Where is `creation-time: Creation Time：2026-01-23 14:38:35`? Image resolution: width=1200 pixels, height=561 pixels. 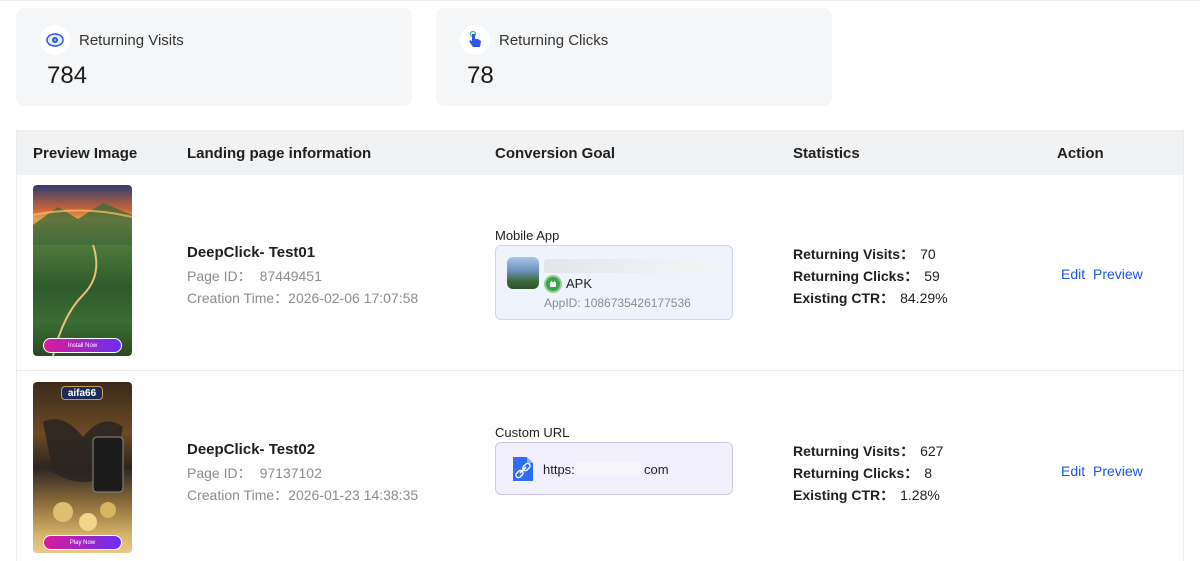 creation-time: Creation Time：2026-01-23 14:38:35 is located at coordinates (302, 495).